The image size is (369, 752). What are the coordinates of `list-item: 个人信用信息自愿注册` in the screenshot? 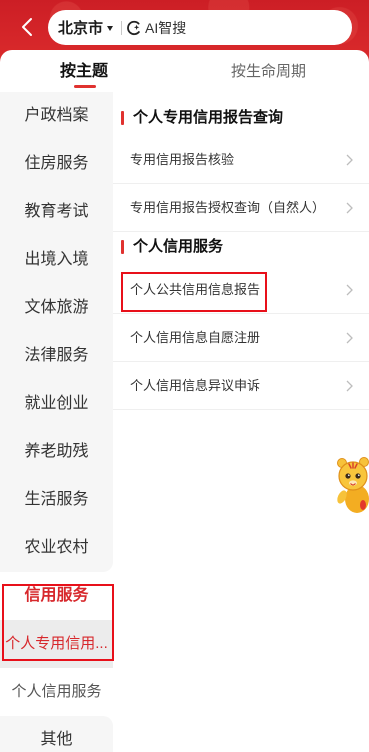 It's located at (241, 338).